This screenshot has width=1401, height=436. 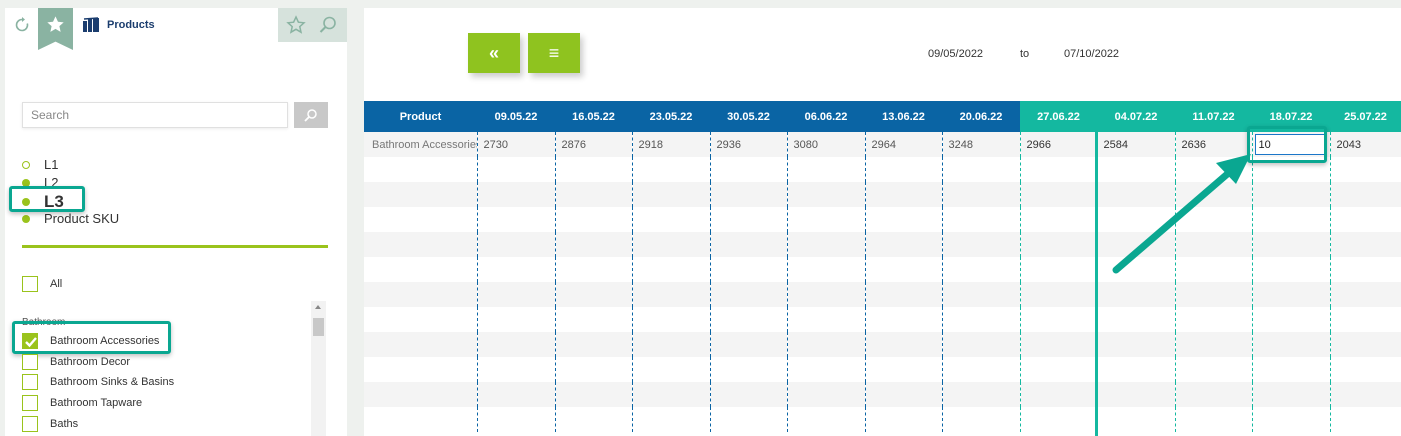 I want to click on search-button, so click(x=311, y=115).